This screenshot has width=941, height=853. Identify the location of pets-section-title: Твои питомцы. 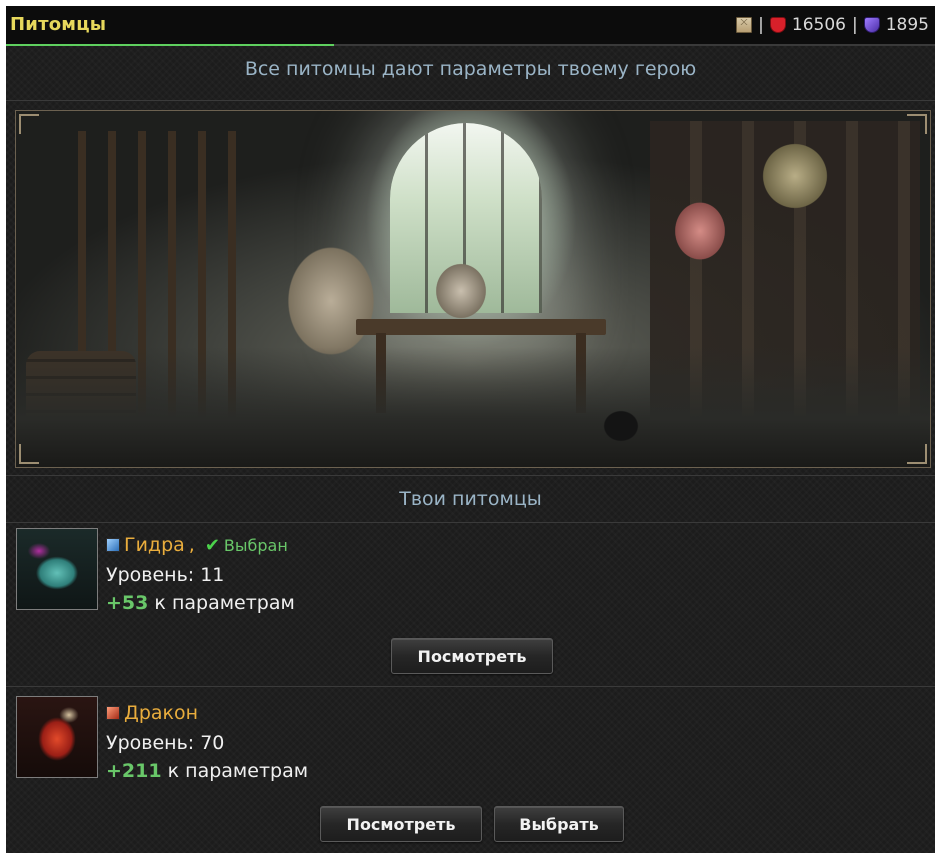
(470, 499).